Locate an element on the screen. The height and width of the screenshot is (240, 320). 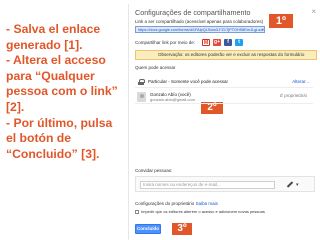
invite-people-box: Insira nomes ou endereços de e-mail... ▾ is located at coordinates (225, 184).